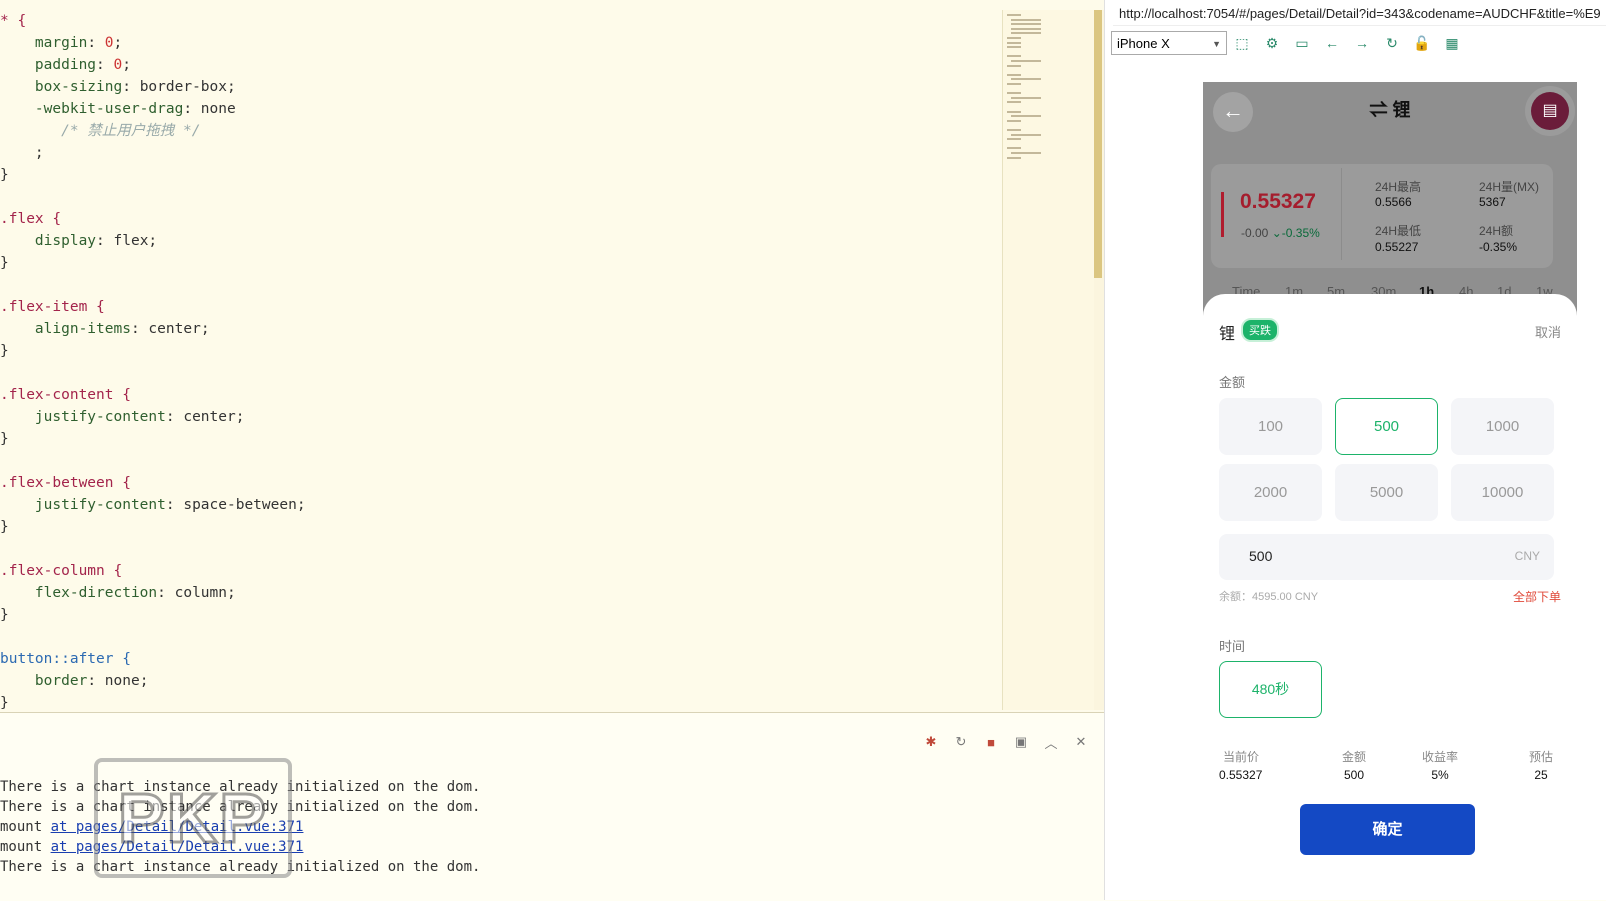 The height and width of the screenshot is (901, 1606). What do you see at coordinates (1099, 360) in the screenshot?
I see `editor-scrollbar` at bounding box center [1099, 360].